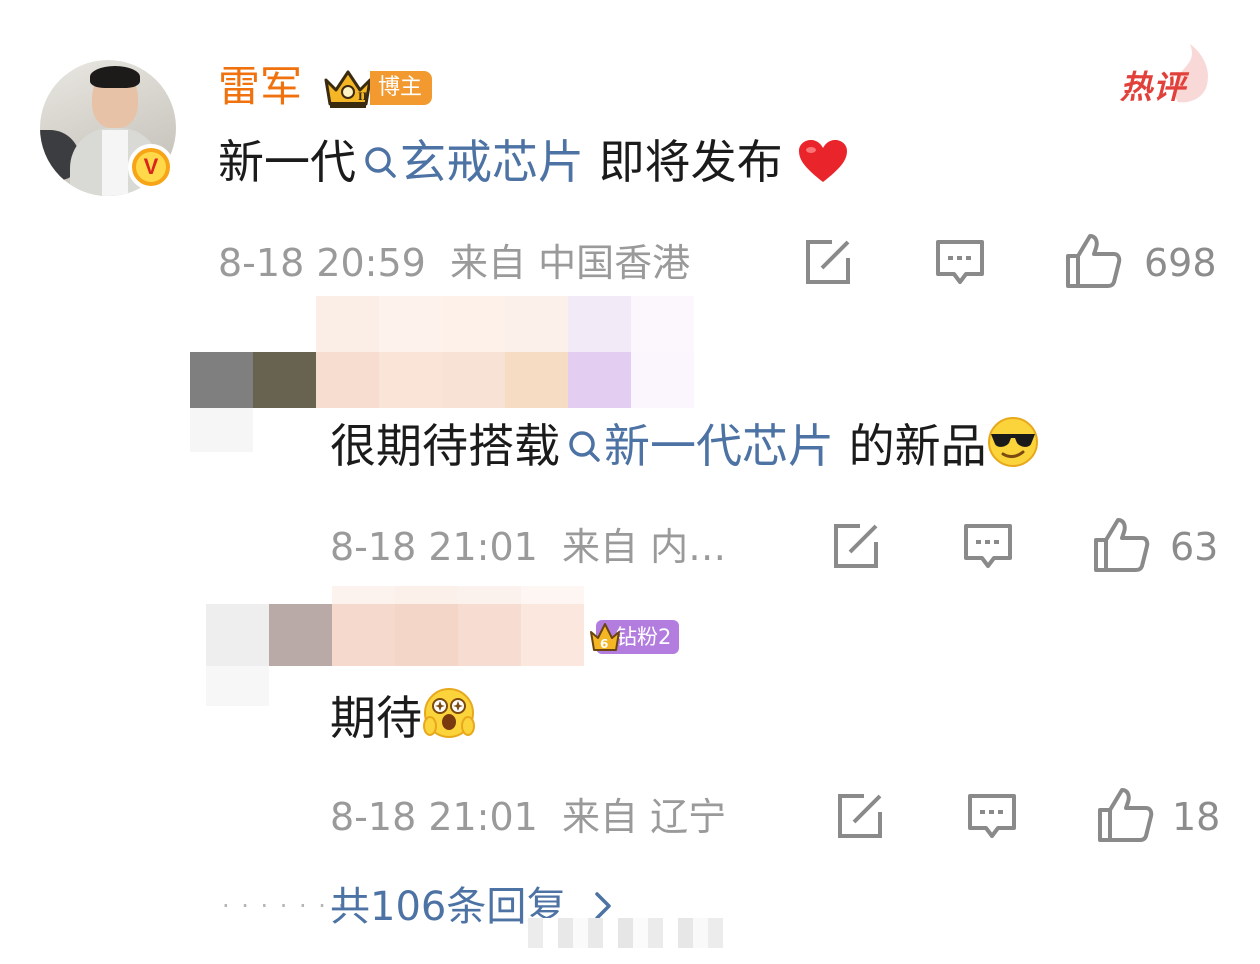 The image size is (1260, 964). Describe the element at coordinates (690, 162) in the screenshot. I see `comment-text-after: 即将发布` at that location.